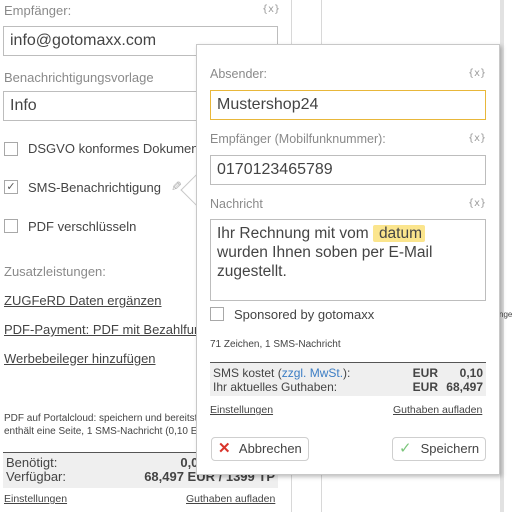 The height and width of the screenshot is (512, 529). Describe the element at coordinates (203, 190) in the screenshot. I see `popup-pointer-cover` at that location.